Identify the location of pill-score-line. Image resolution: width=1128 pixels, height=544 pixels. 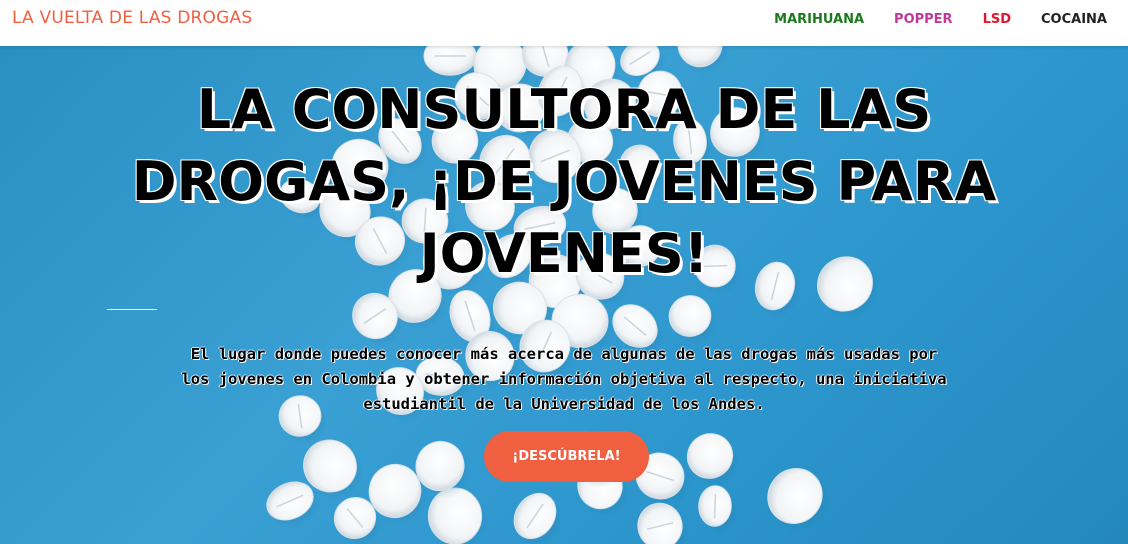
(715, 506).